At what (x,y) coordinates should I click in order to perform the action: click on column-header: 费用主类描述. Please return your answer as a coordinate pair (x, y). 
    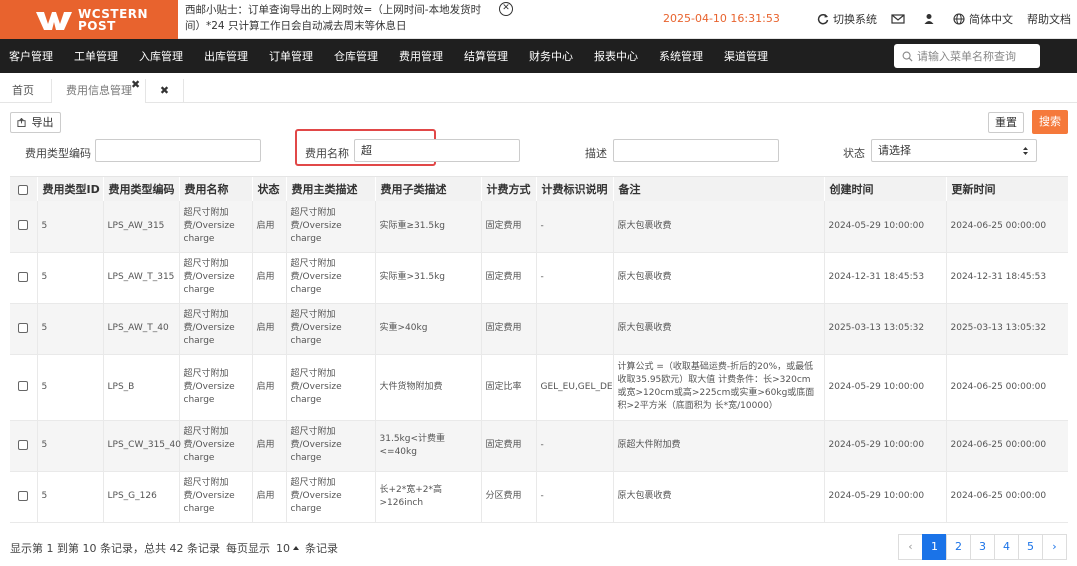
    Looking at the image, I should click on (331, 189).